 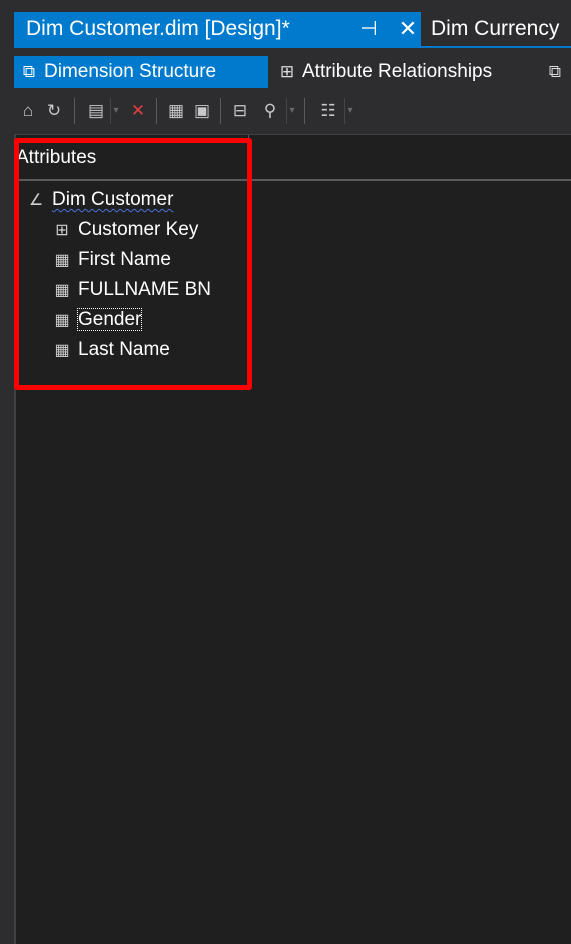 What do you see at coordinates (130, 71) in the screenshot?
I see `tab-label: Dimension Structure` at bounding box center [130, 71].